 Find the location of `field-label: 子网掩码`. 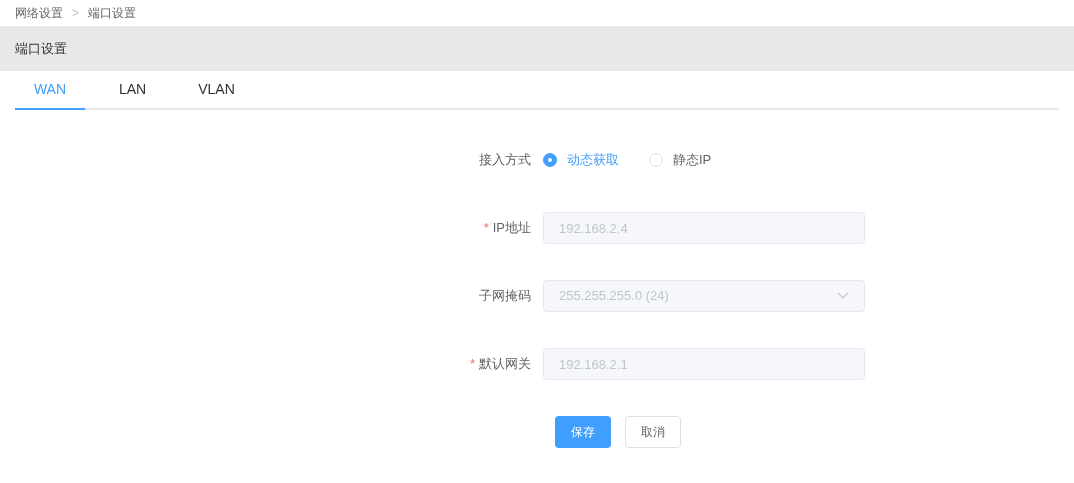

field-label: 子网掩码 is located at coordinates (505, 296).